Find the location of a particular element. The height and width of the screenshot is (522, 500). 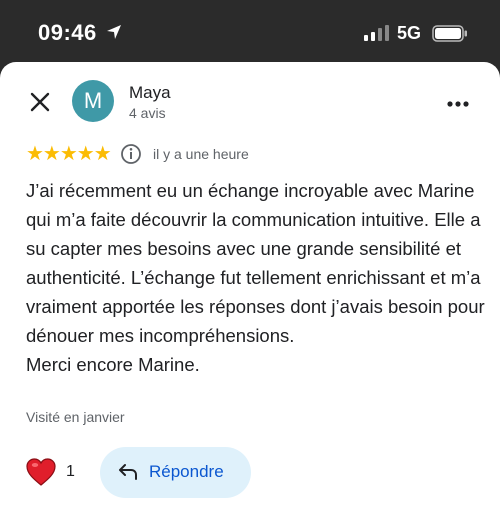

like-count: 1 is located at coordinates (70, 471).